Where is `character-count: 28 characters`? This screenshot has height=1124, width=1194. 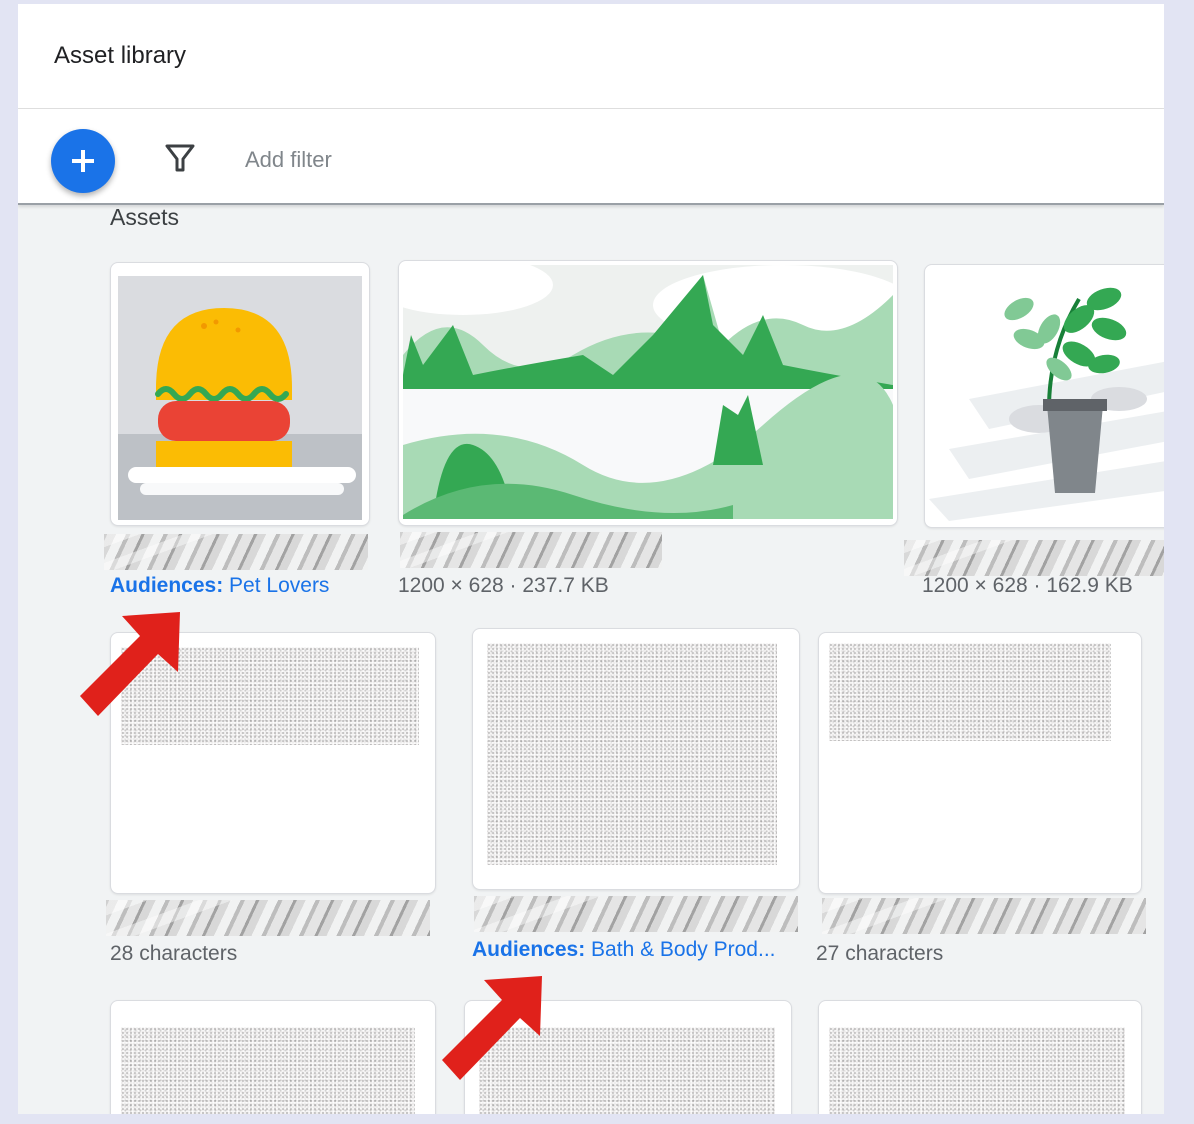
character-count: 28 characters is located at coordinates (174, 953).